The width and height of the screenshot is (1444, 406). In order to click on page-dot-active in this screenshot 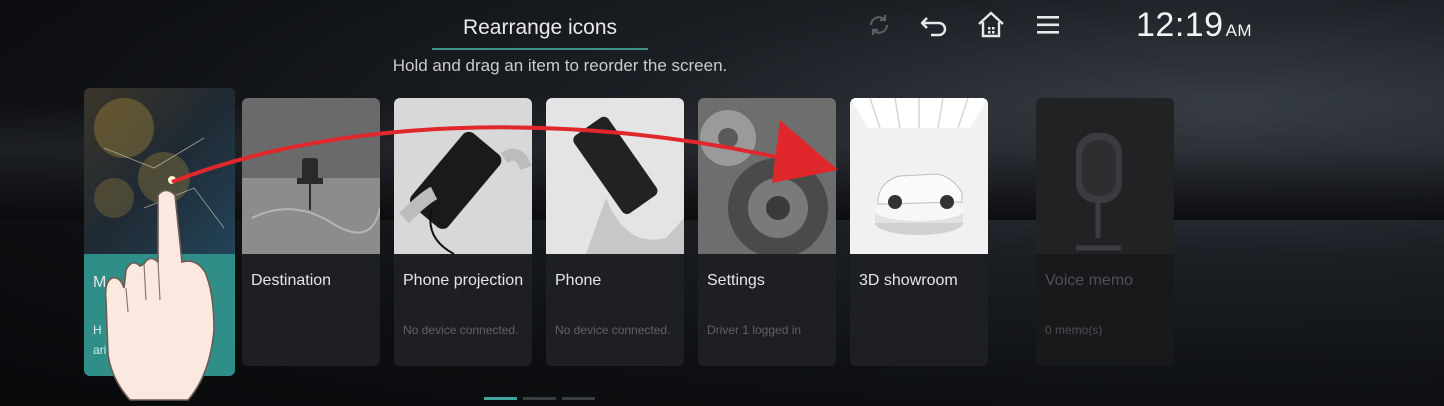, I will do `click(500, 398)`.